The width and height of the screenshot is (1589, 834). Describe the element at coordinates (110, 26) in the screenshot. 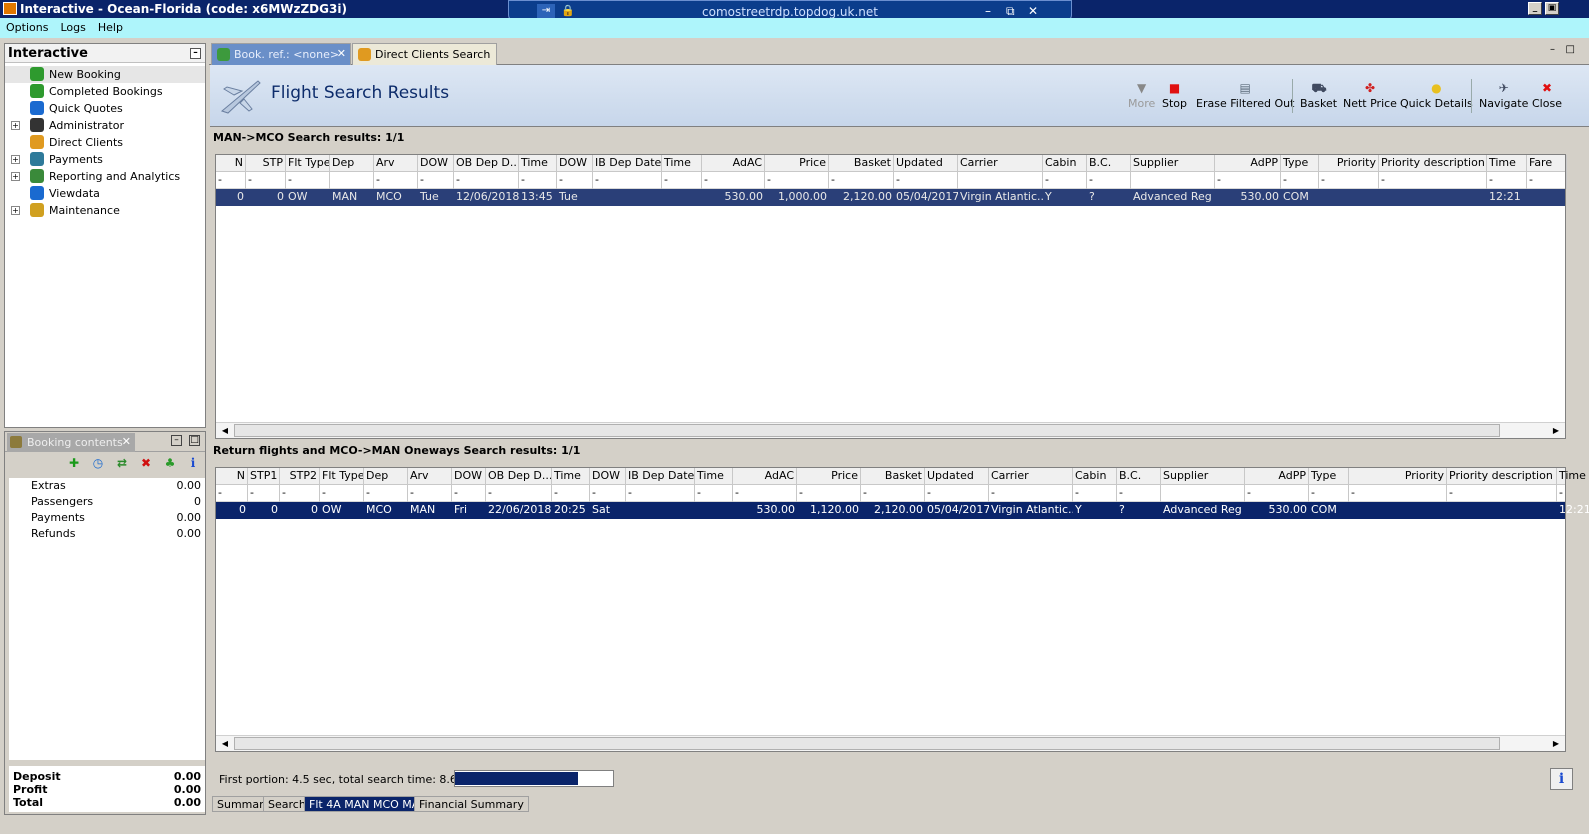

I see `menu-help: Help` at that location.